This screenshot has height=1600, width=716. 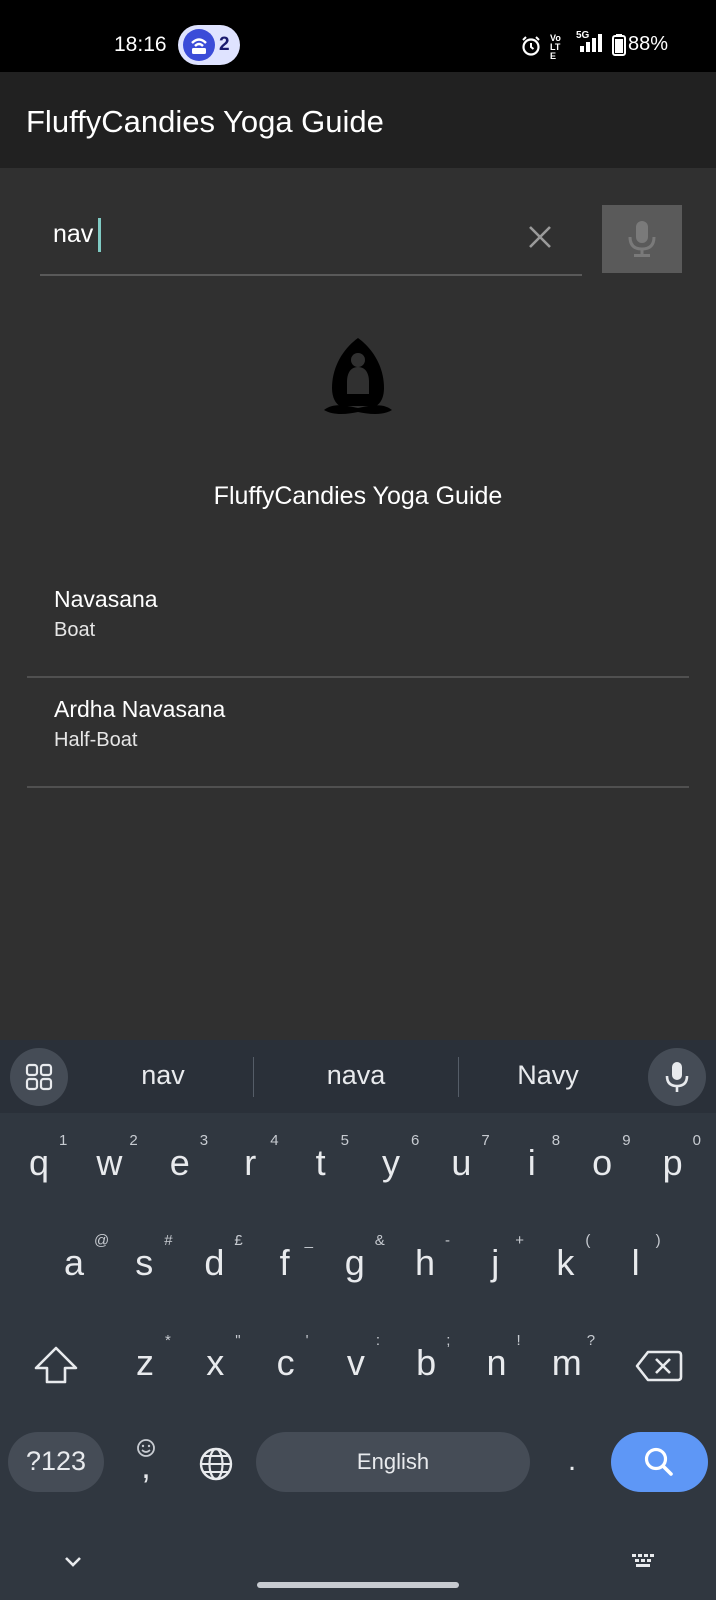 I want to click on key-k: k, so click(x=565, y=1263).